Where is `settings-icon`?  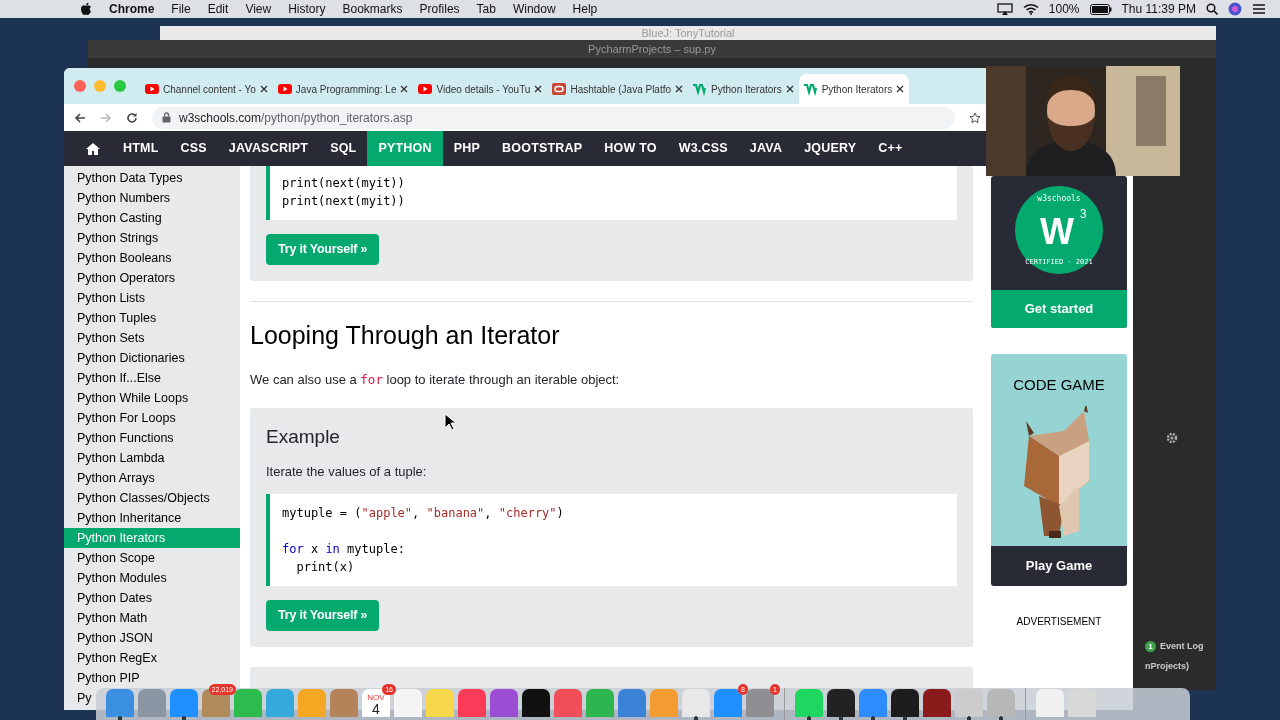 settings-icon is located at coordinates (1172, 438).